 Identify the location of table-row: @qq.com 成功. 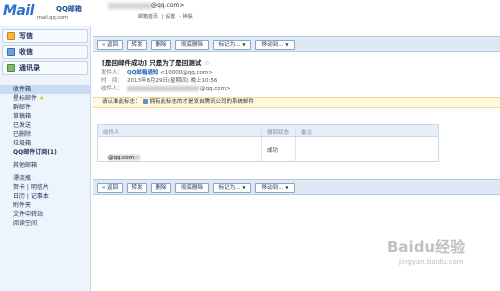
(268, 149).